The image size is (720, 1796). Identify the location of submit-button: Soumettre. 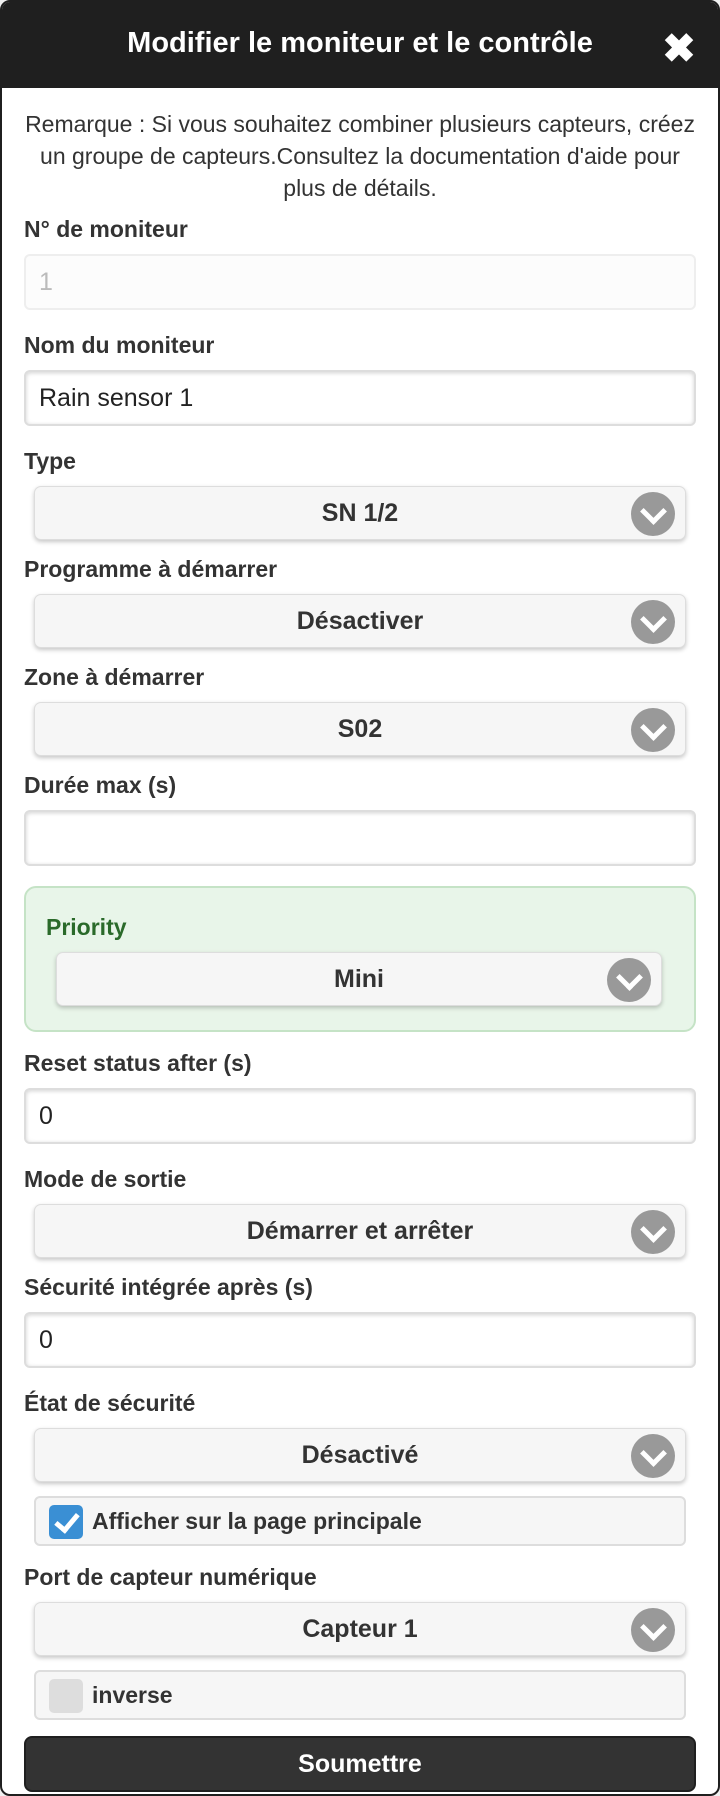
(360, 1764).